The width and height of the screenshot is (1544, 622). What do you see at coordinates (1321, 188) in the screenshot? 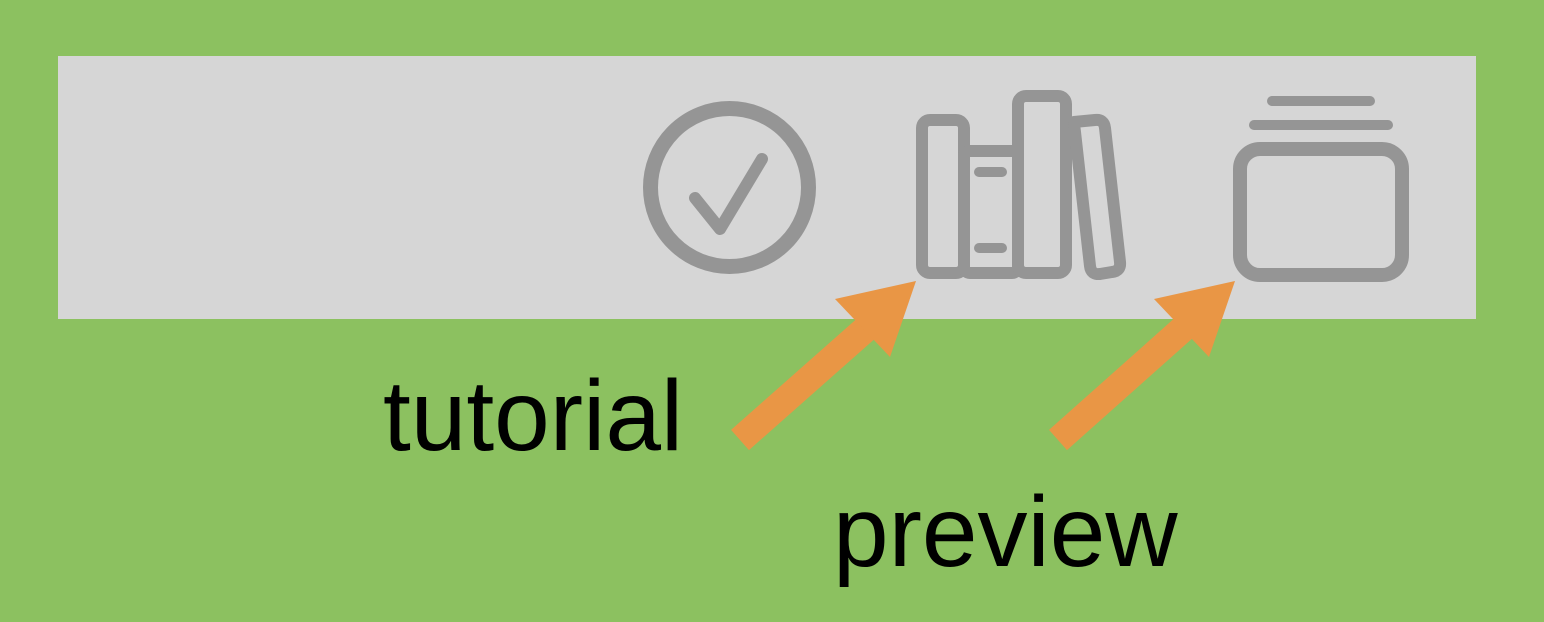
I see `stacked-cards-icon` at bounding box center [1321, 188].